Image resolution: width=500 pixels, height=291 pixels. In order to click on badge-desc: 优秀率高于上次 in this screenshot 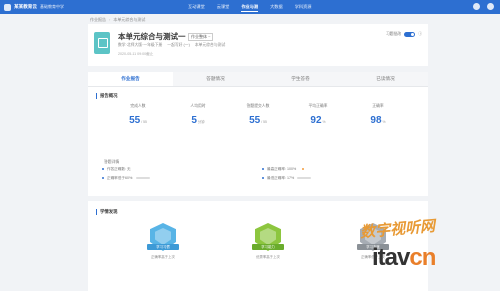, I will do `click(268, 257)`.